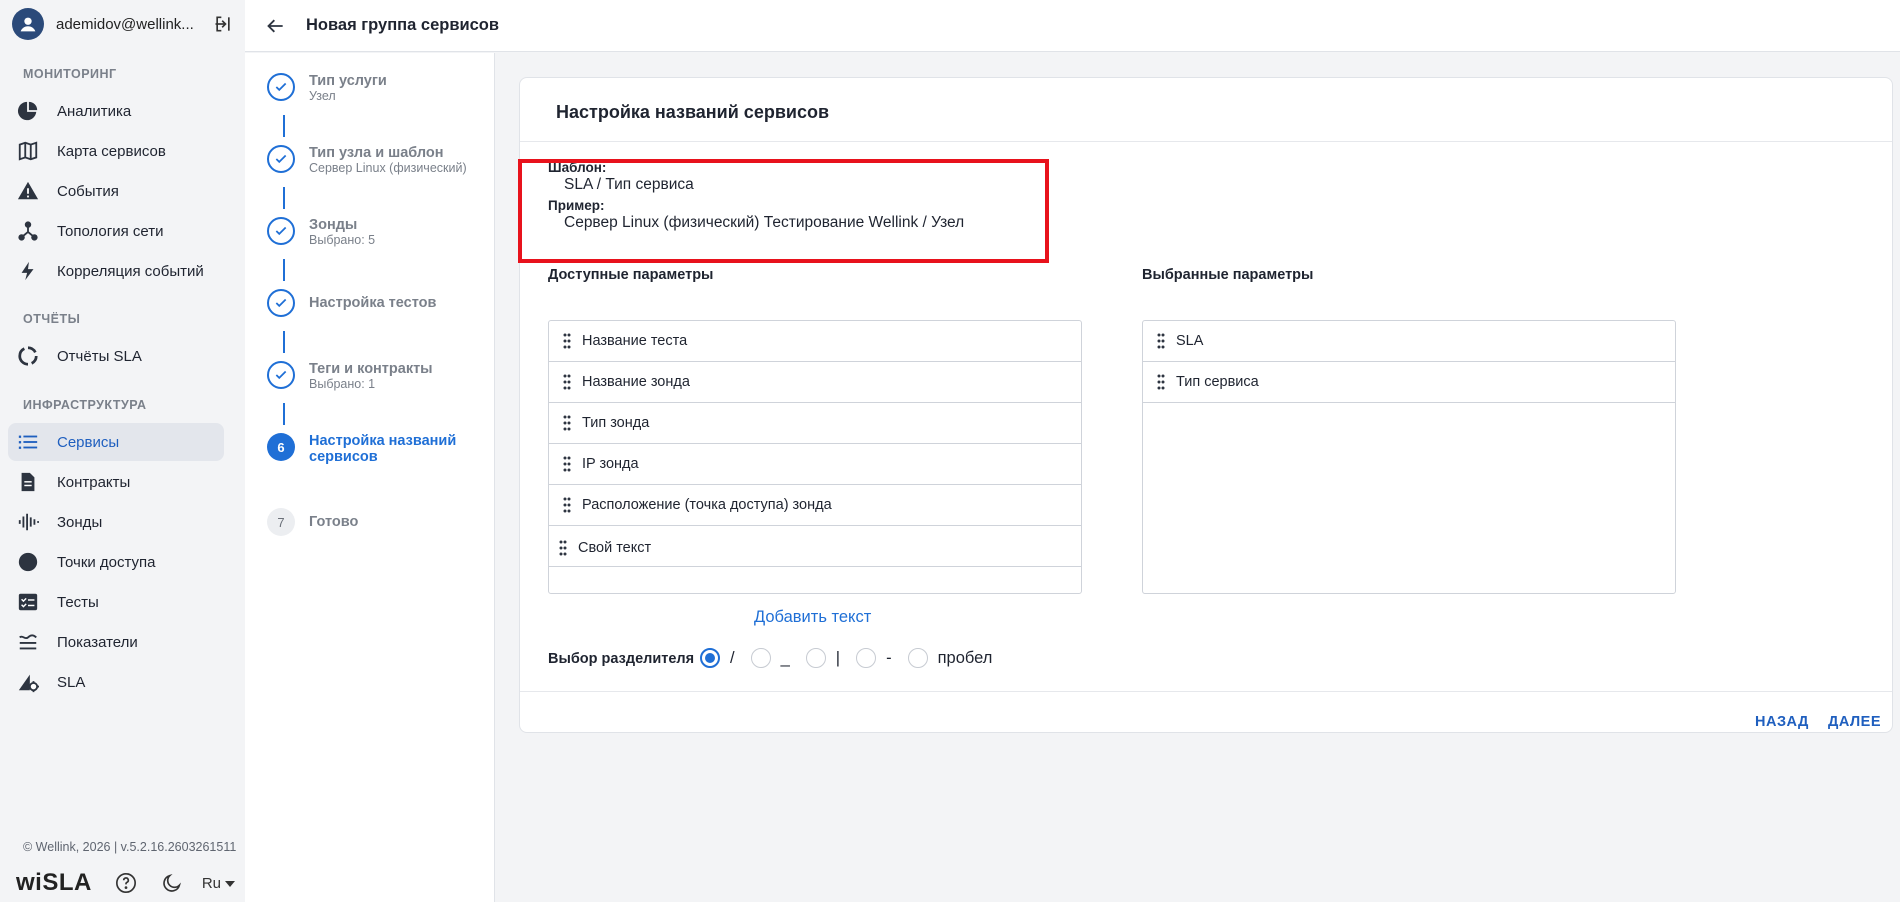 The image size is (1900, 902). I want to click on sidebar-item-metrics: Показатели, so click(116, 642).